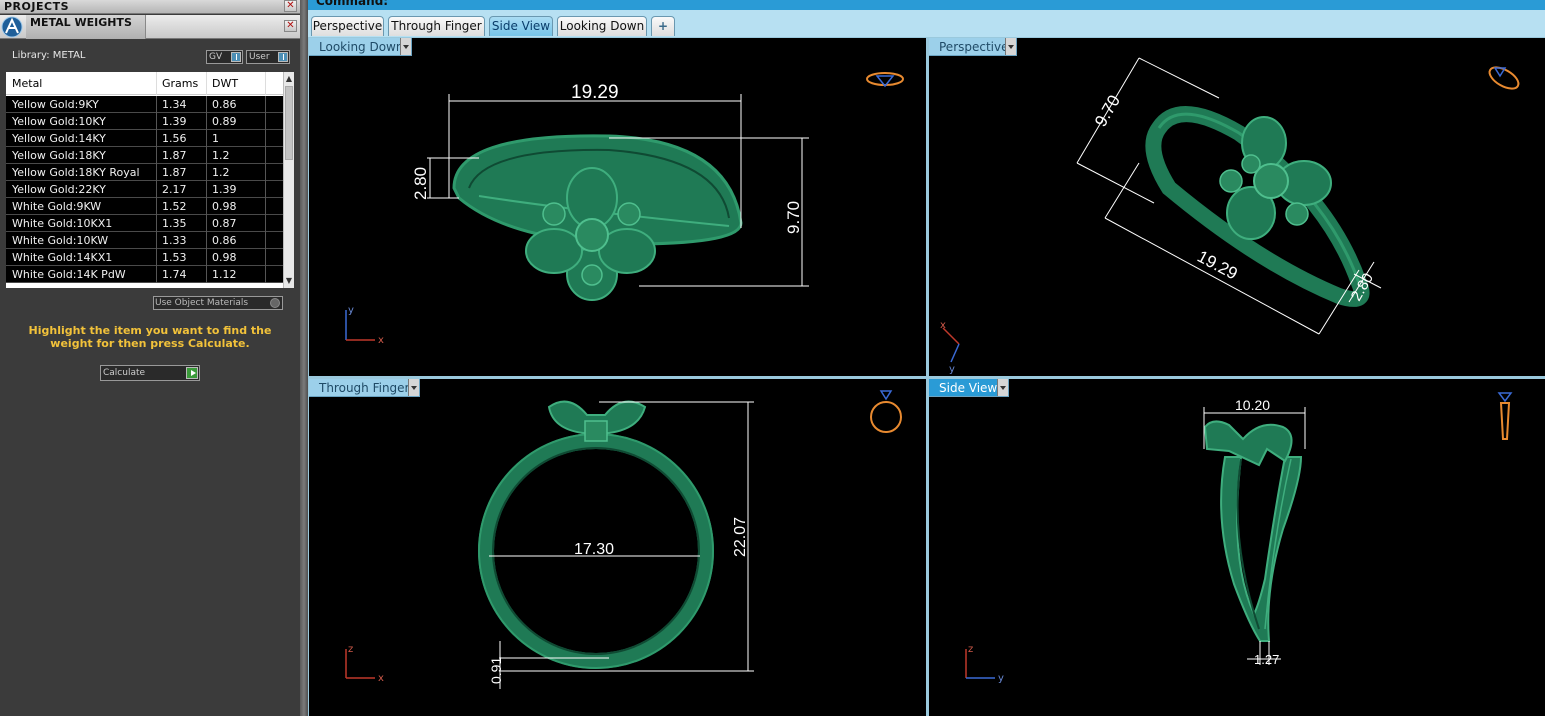 This screenshot has height=716, width=1545. Describe the element at coordinates (150, 373) in the screenshot. I see `calculate-button: Calculate` at that location.